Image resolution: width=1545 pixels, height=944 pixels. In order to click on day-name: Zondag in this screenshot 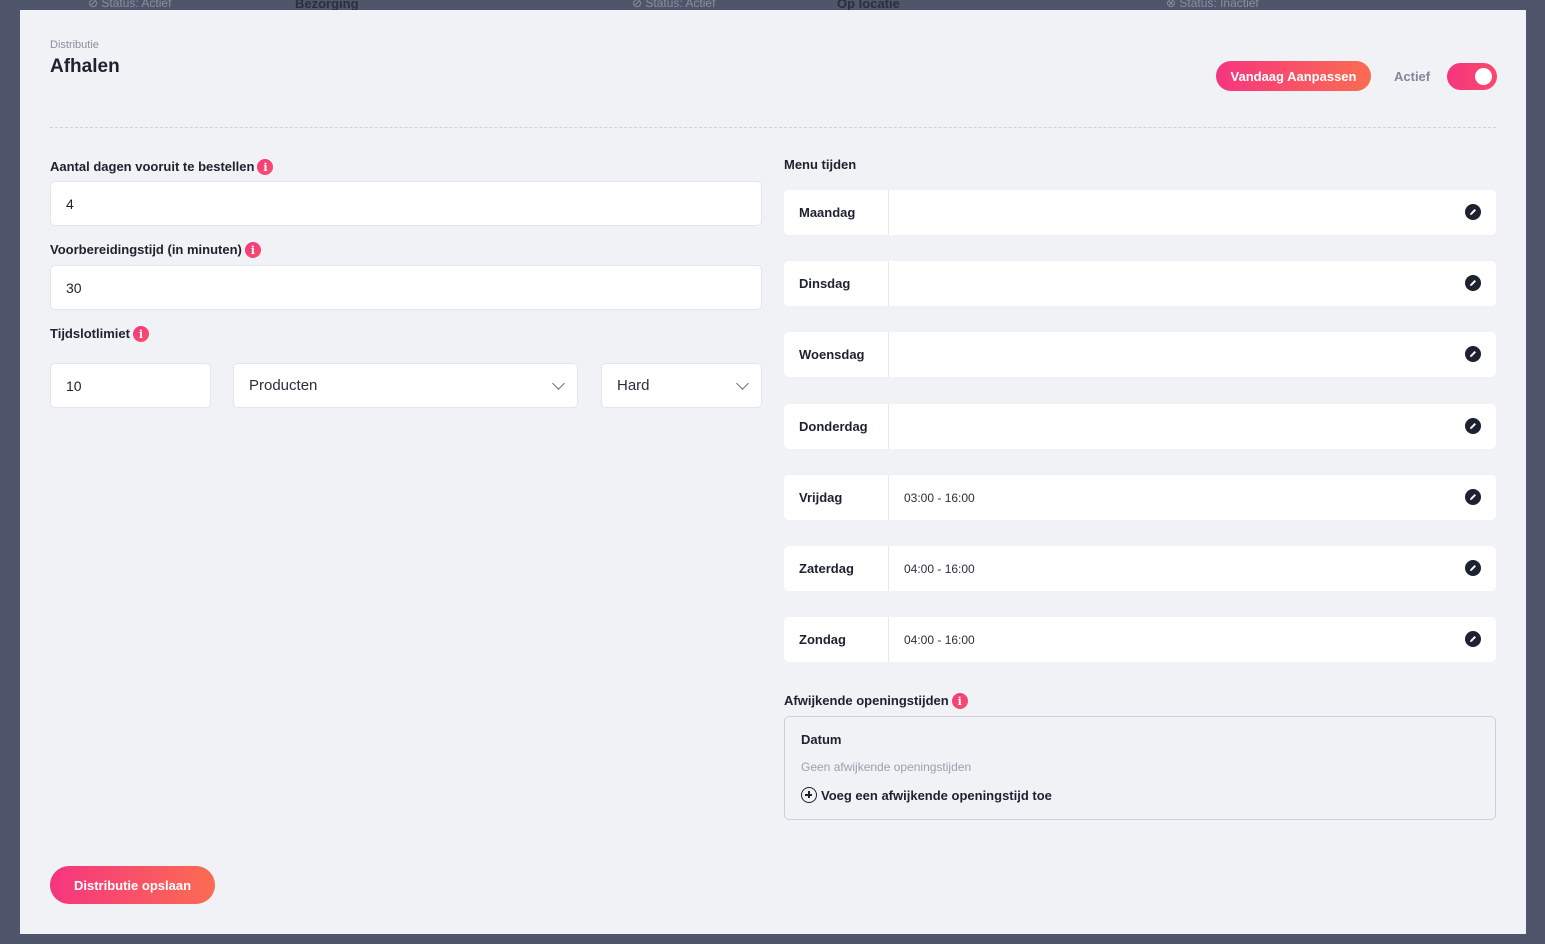, I will do `click(822, 639)`.